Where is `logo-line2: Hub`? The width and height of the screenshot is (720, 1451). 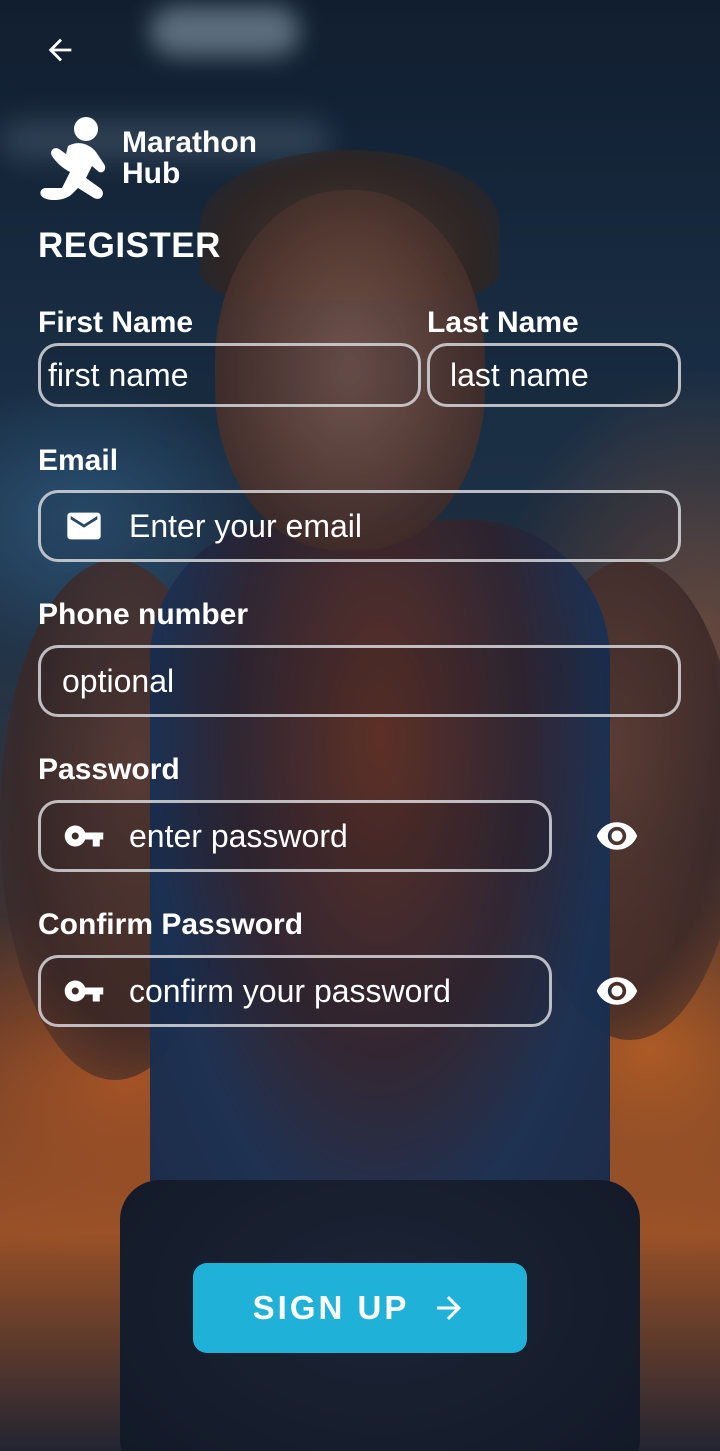
logo-line2: Hub is located at coordinates (151, 173).